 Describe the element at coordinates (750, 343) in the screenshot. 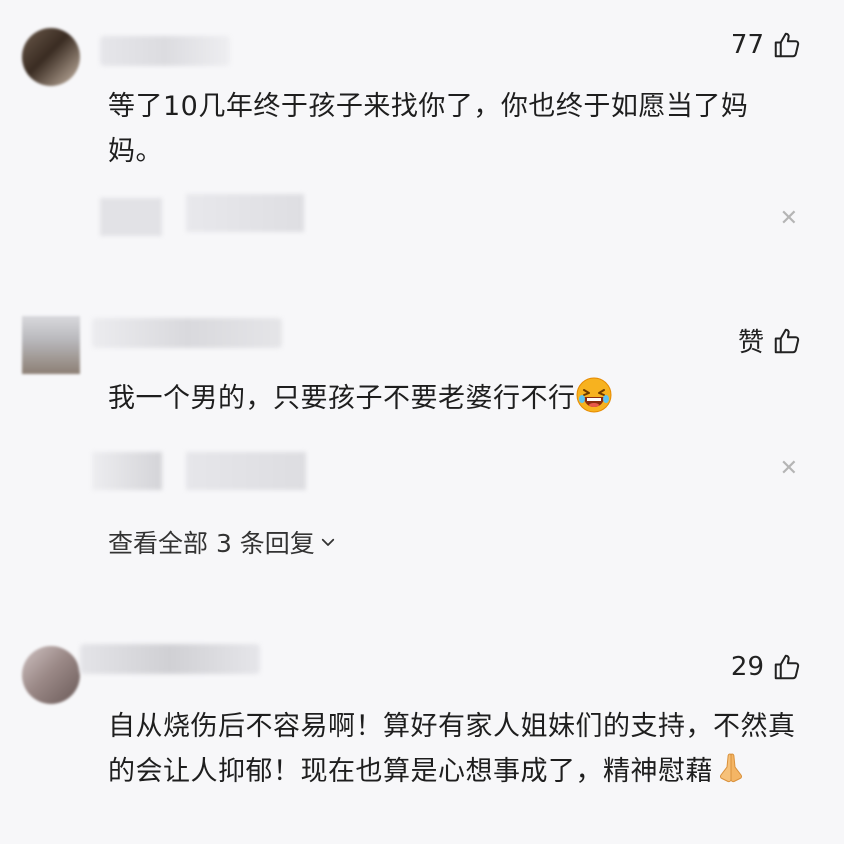

I see `like-count: 赞` at that location.